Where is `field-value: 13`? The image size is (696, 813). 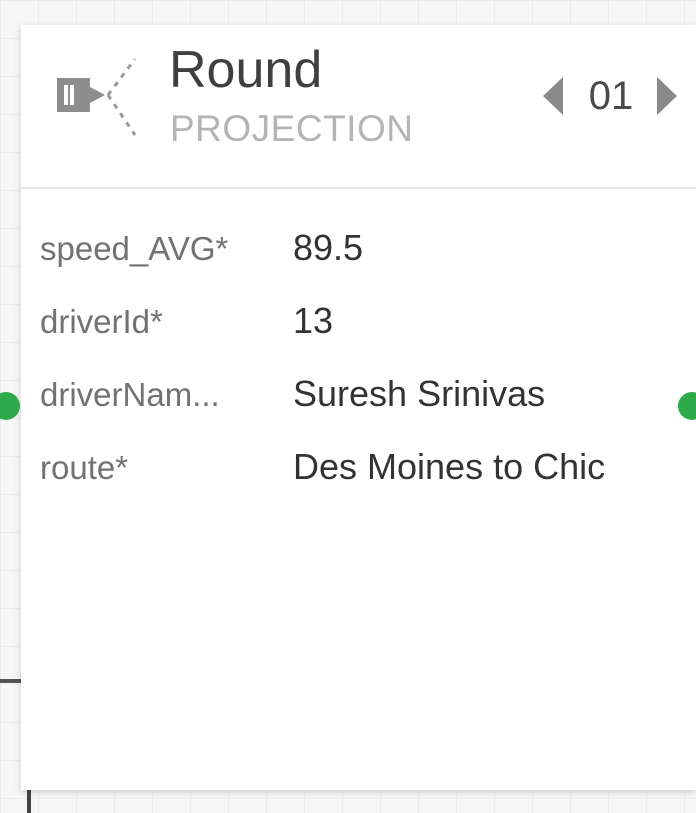 field-value: 13 is located at coordinates (313, 320).